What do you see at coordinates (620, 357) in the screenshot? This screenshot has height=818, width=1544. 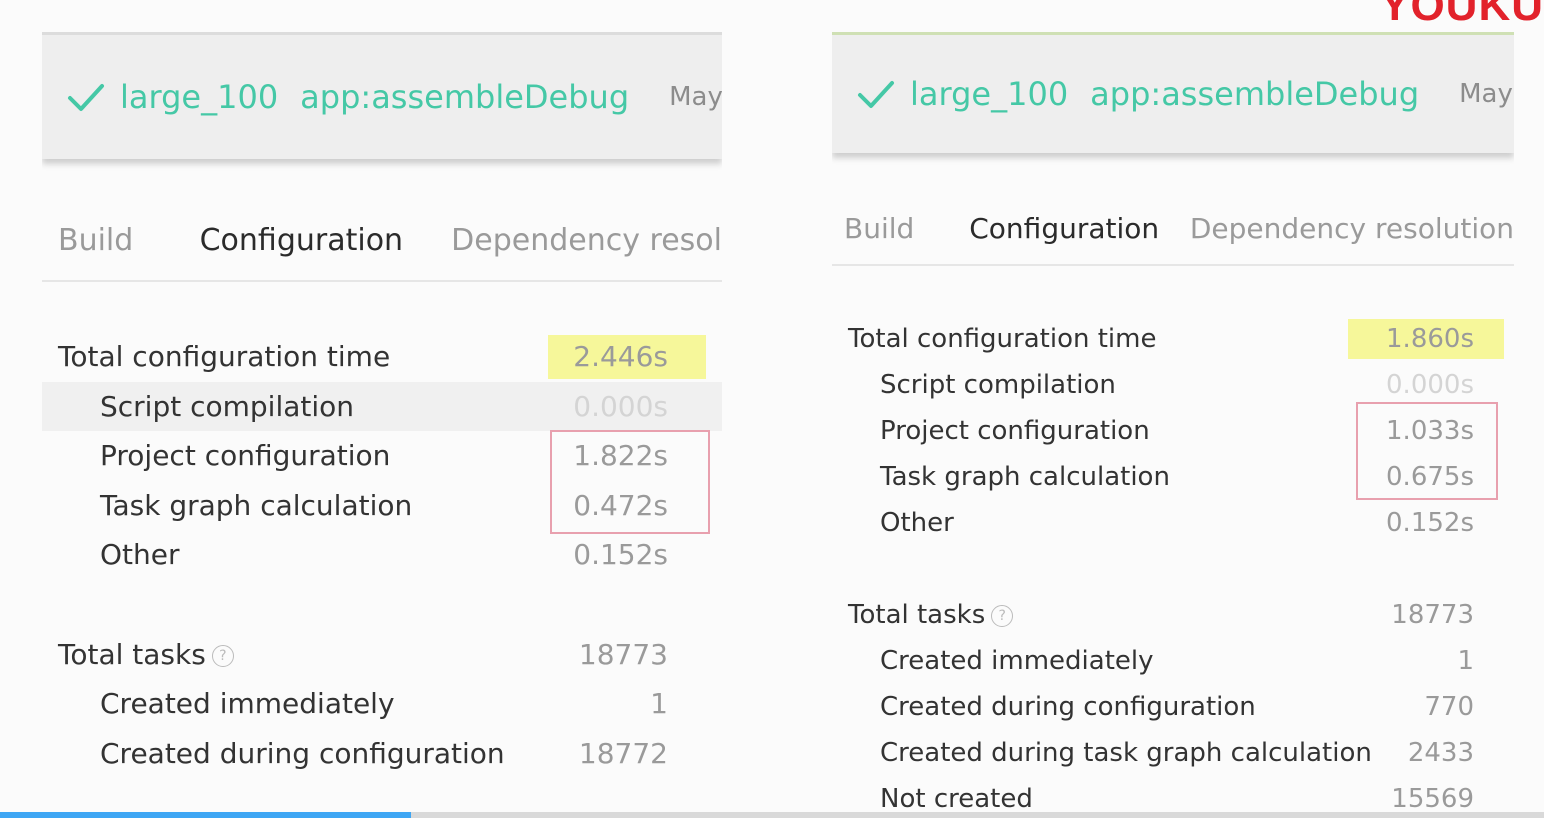 I see `row-value: 2.446s` at bounding box center [620, 357].